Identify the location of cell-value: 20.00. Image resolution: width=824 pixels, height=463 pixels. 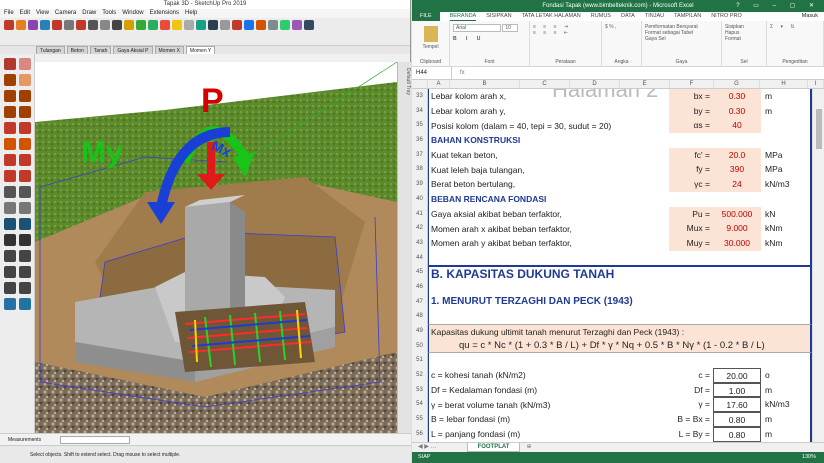
(737, 375).